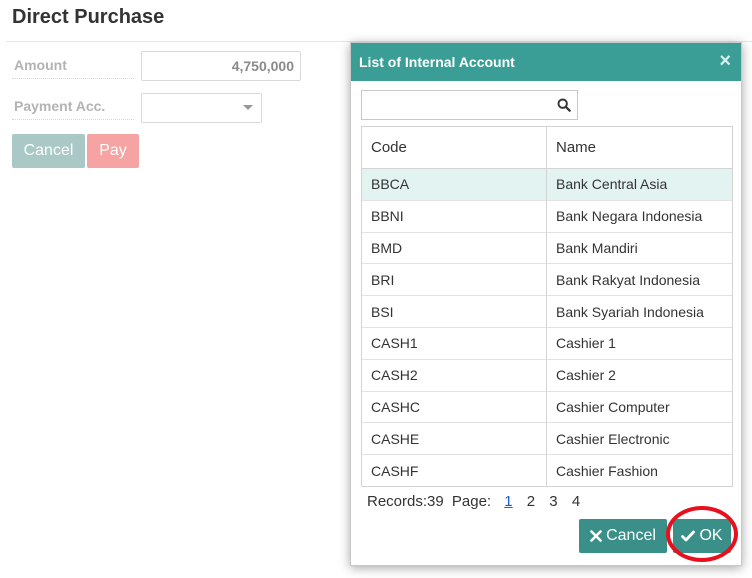 The image size is (752, 578). What do you see at coordinates (454, 375) in the screenshot?
I see `cell-code: CASH2` at bounding box center [454, 375].